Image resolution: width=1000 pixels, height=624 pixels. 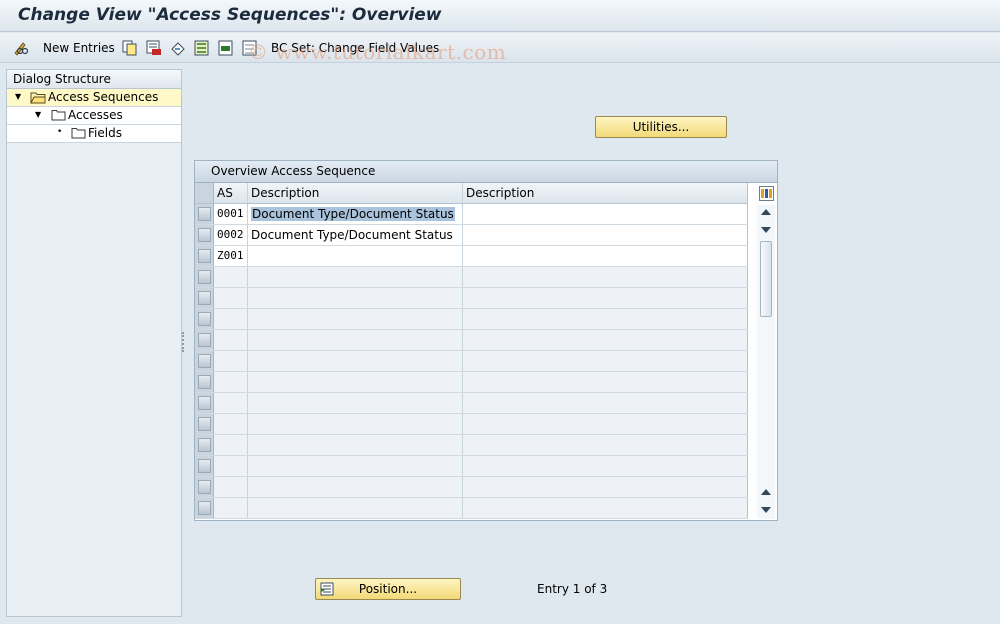 I want to click on scroll-page-up-icon, so click(x=766, y=492).